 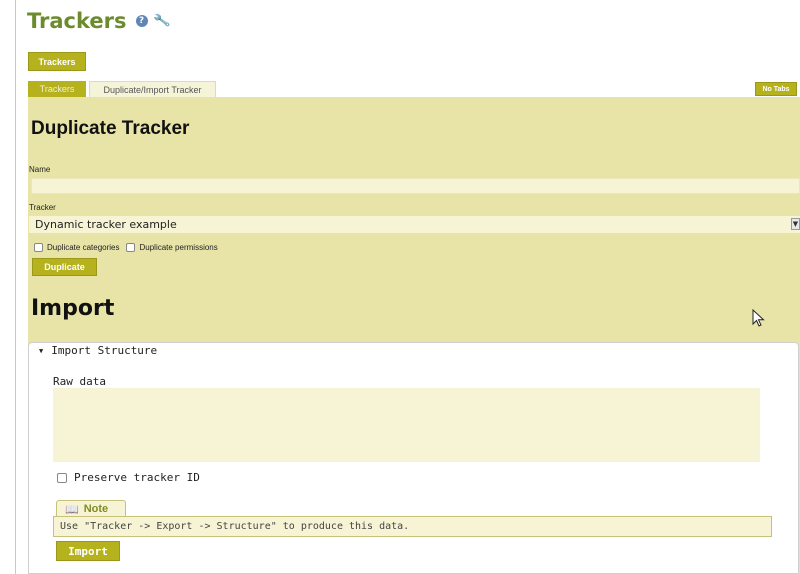 What do you see at coordinates (83, 247) in the screenshot?
I see `duplicate-categories-label: Duplicate categories` at bounding box center [83, 247].